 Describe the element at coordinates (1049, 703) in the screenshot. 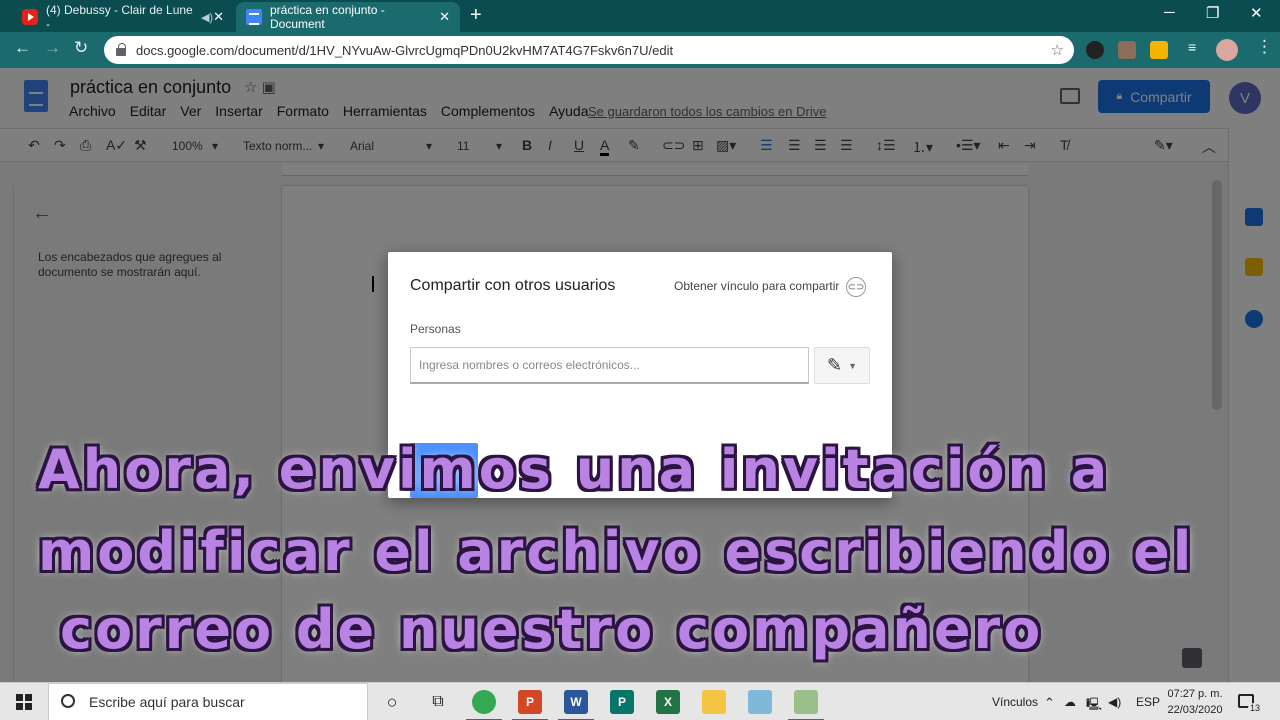

I see `tray-chevron-icon: ⌃` at that location.